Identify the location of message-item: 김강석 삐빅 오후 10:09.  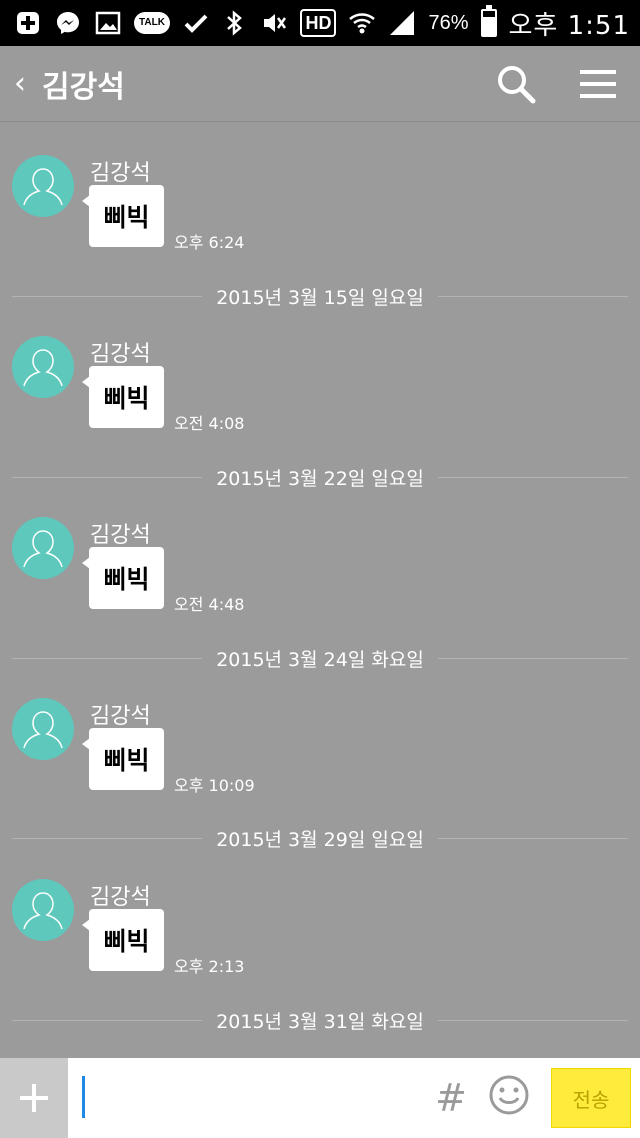
(320, 748).